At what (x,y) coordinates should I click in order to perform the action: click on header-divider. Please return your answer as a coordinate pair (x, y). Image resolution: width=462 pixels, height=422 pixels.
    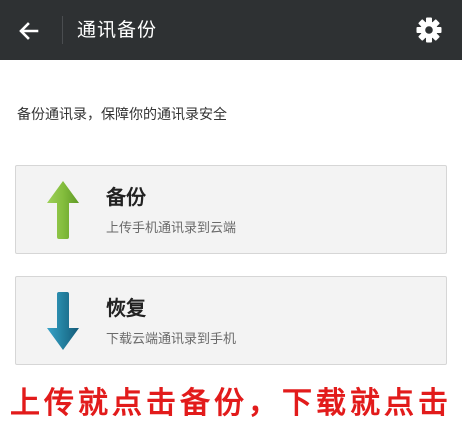
    Looking at the image, I should click on (62, 30).